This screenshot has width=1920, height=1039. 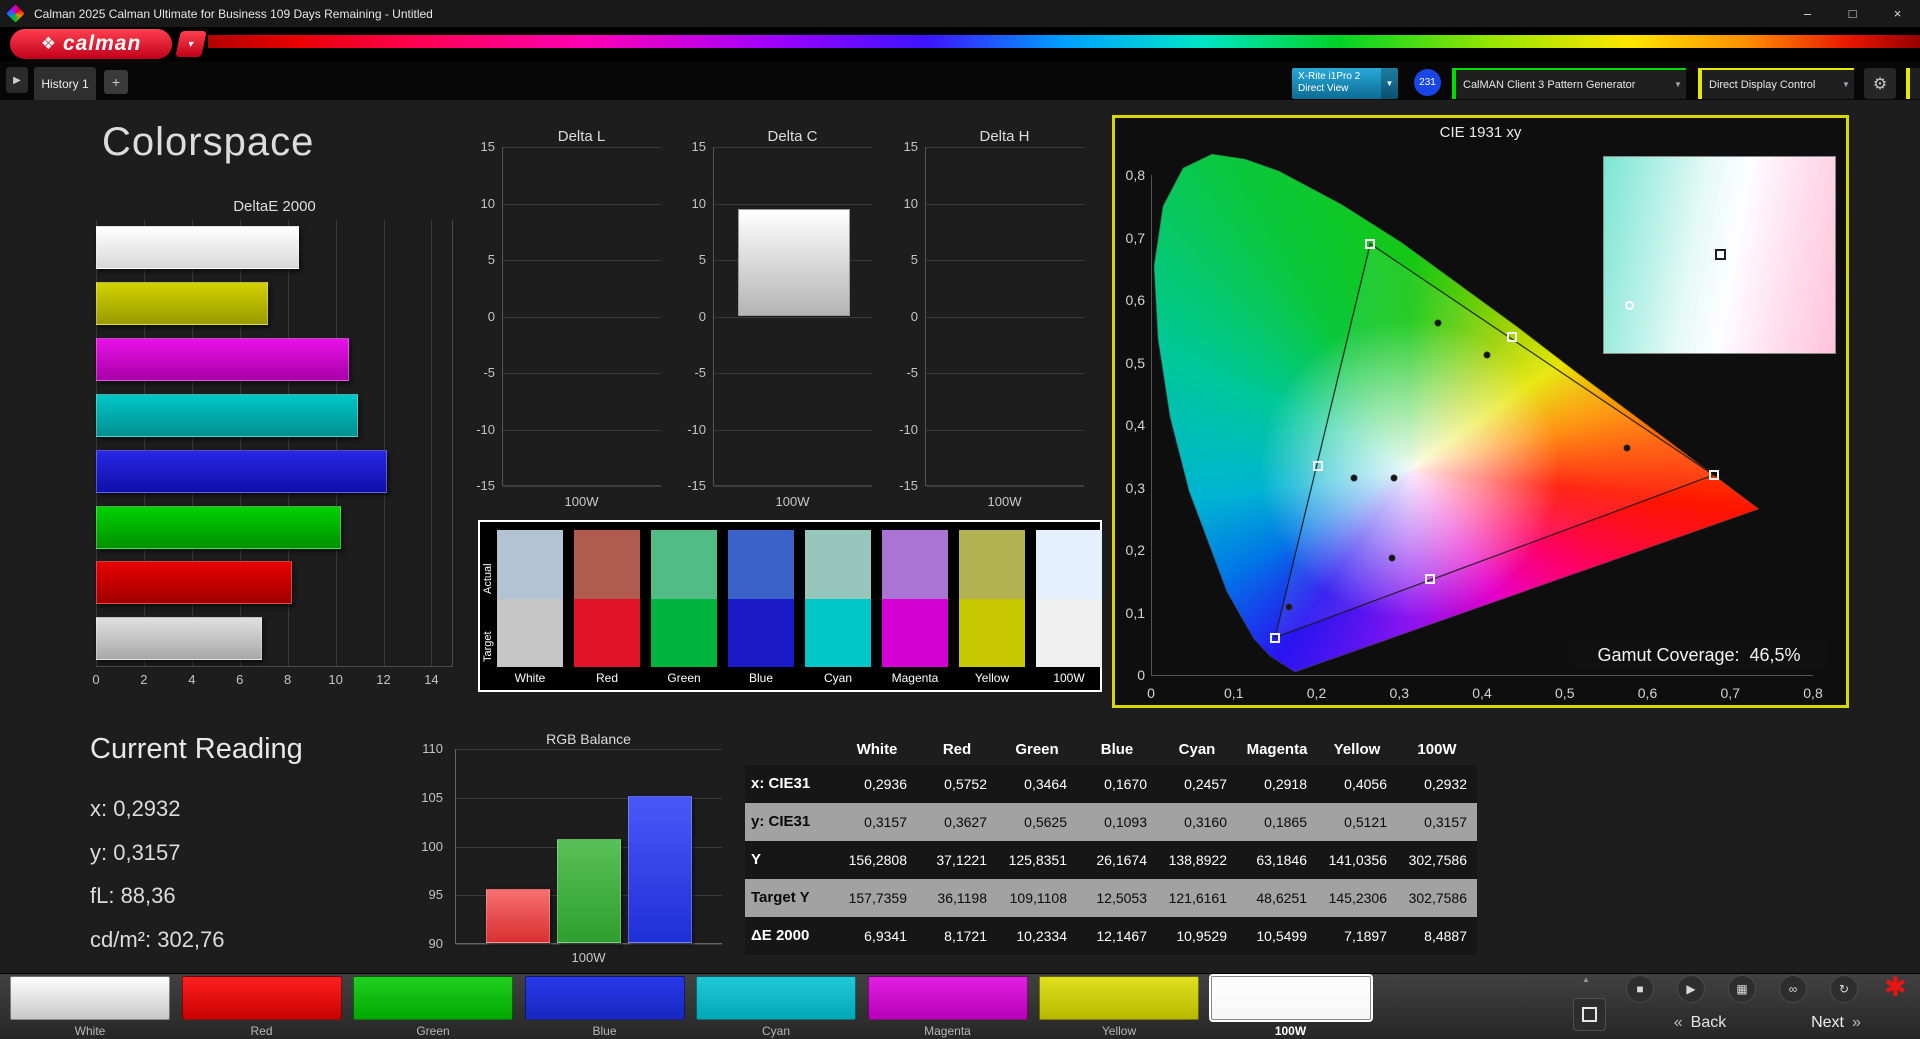 I want to click on maximize-button: □, so click(x=1852, y=13).